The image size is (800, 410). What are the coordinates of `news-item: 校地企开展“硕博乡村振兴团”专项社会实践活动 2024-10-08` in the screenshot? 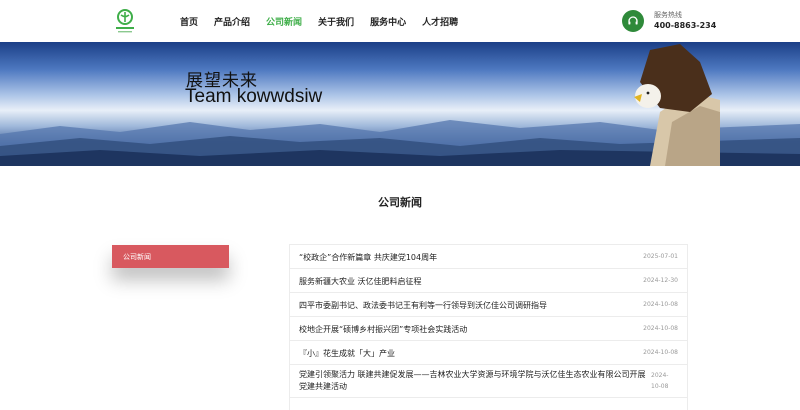 It's located at (488, 329).